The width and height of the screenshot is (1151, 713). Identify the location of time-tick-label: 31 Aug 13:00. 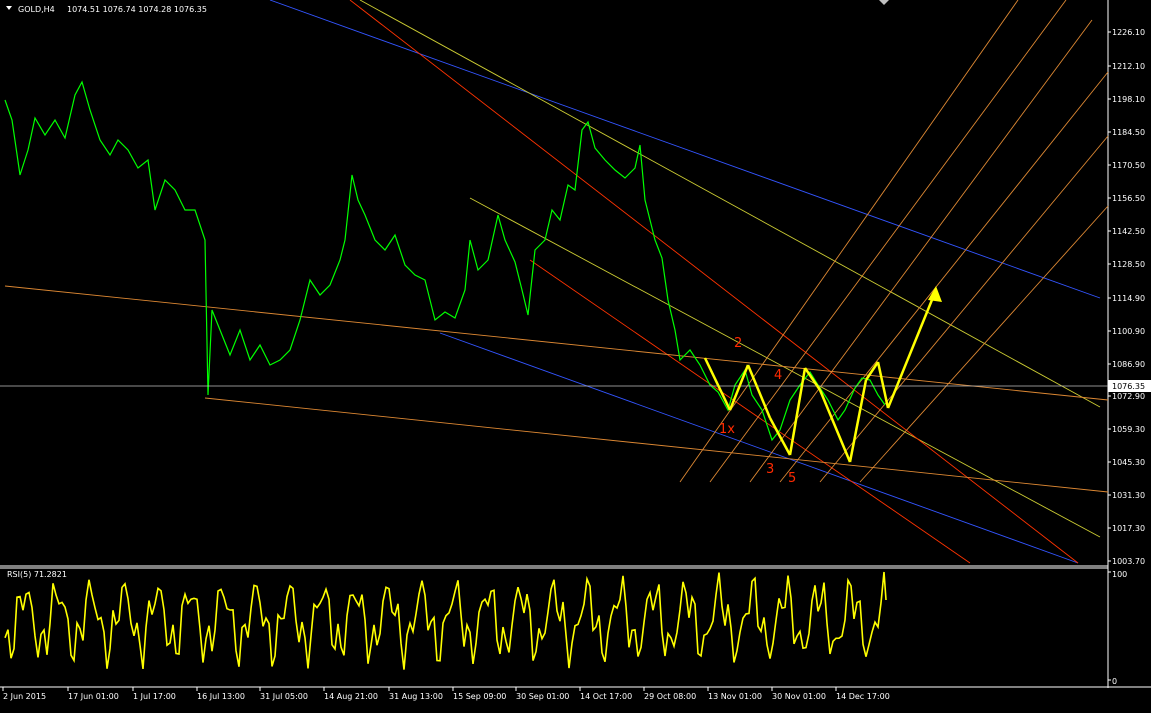
(416, 696).